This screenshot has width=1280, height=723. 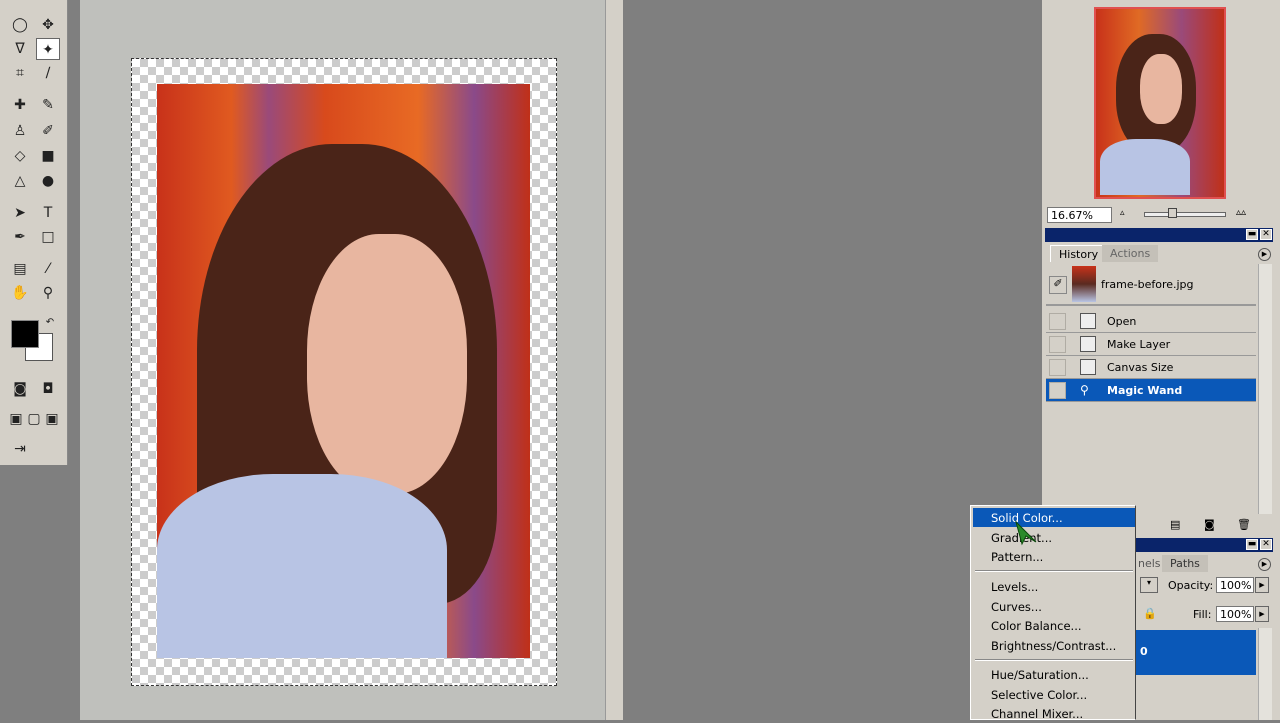 I want to click on new-snapshot-icon: ◙, so click(x=1209, y=524).